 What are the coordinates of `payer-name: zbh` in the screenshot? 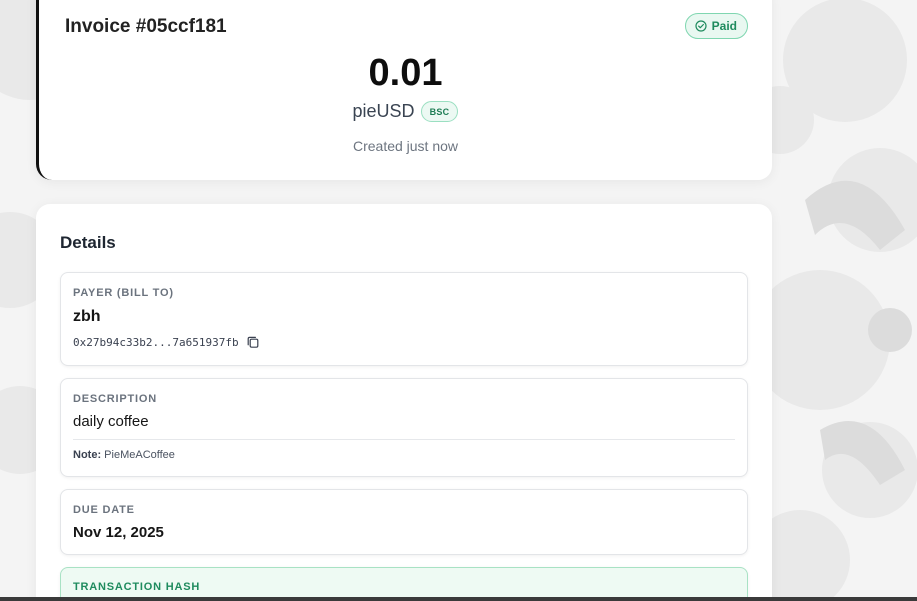 It's located at (87, 316).